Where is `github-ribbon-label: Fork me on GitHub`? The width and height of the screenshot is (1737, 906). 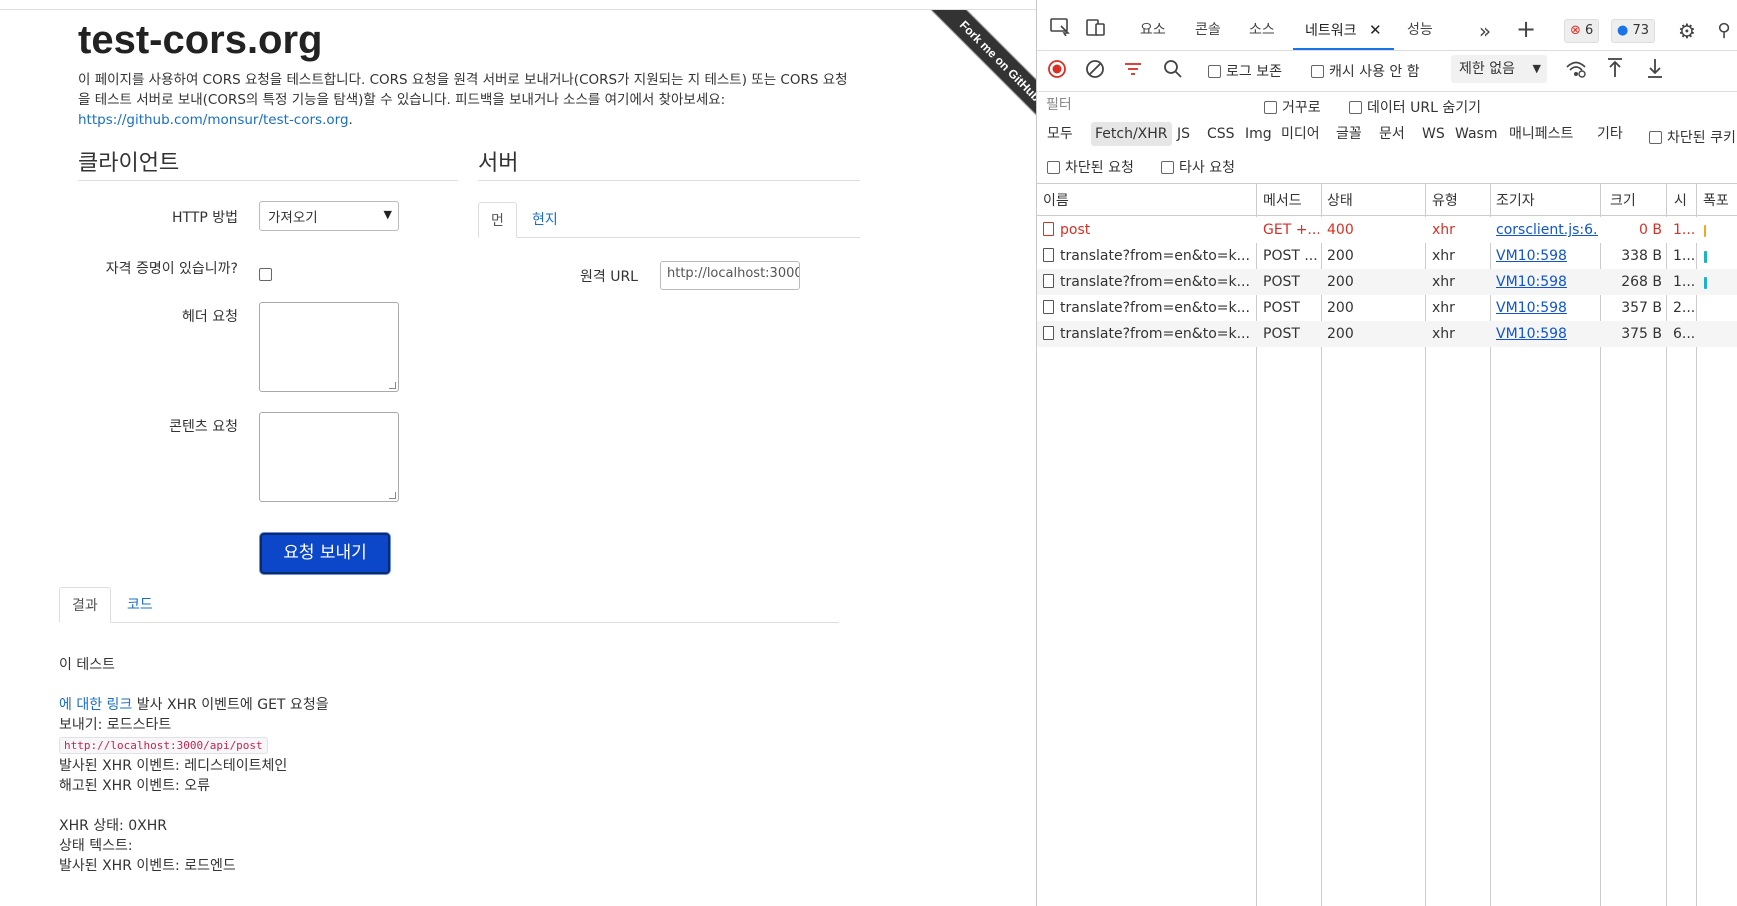 github-ribbon-label: Fork me on GitHub is located at coordinates (974, 79).